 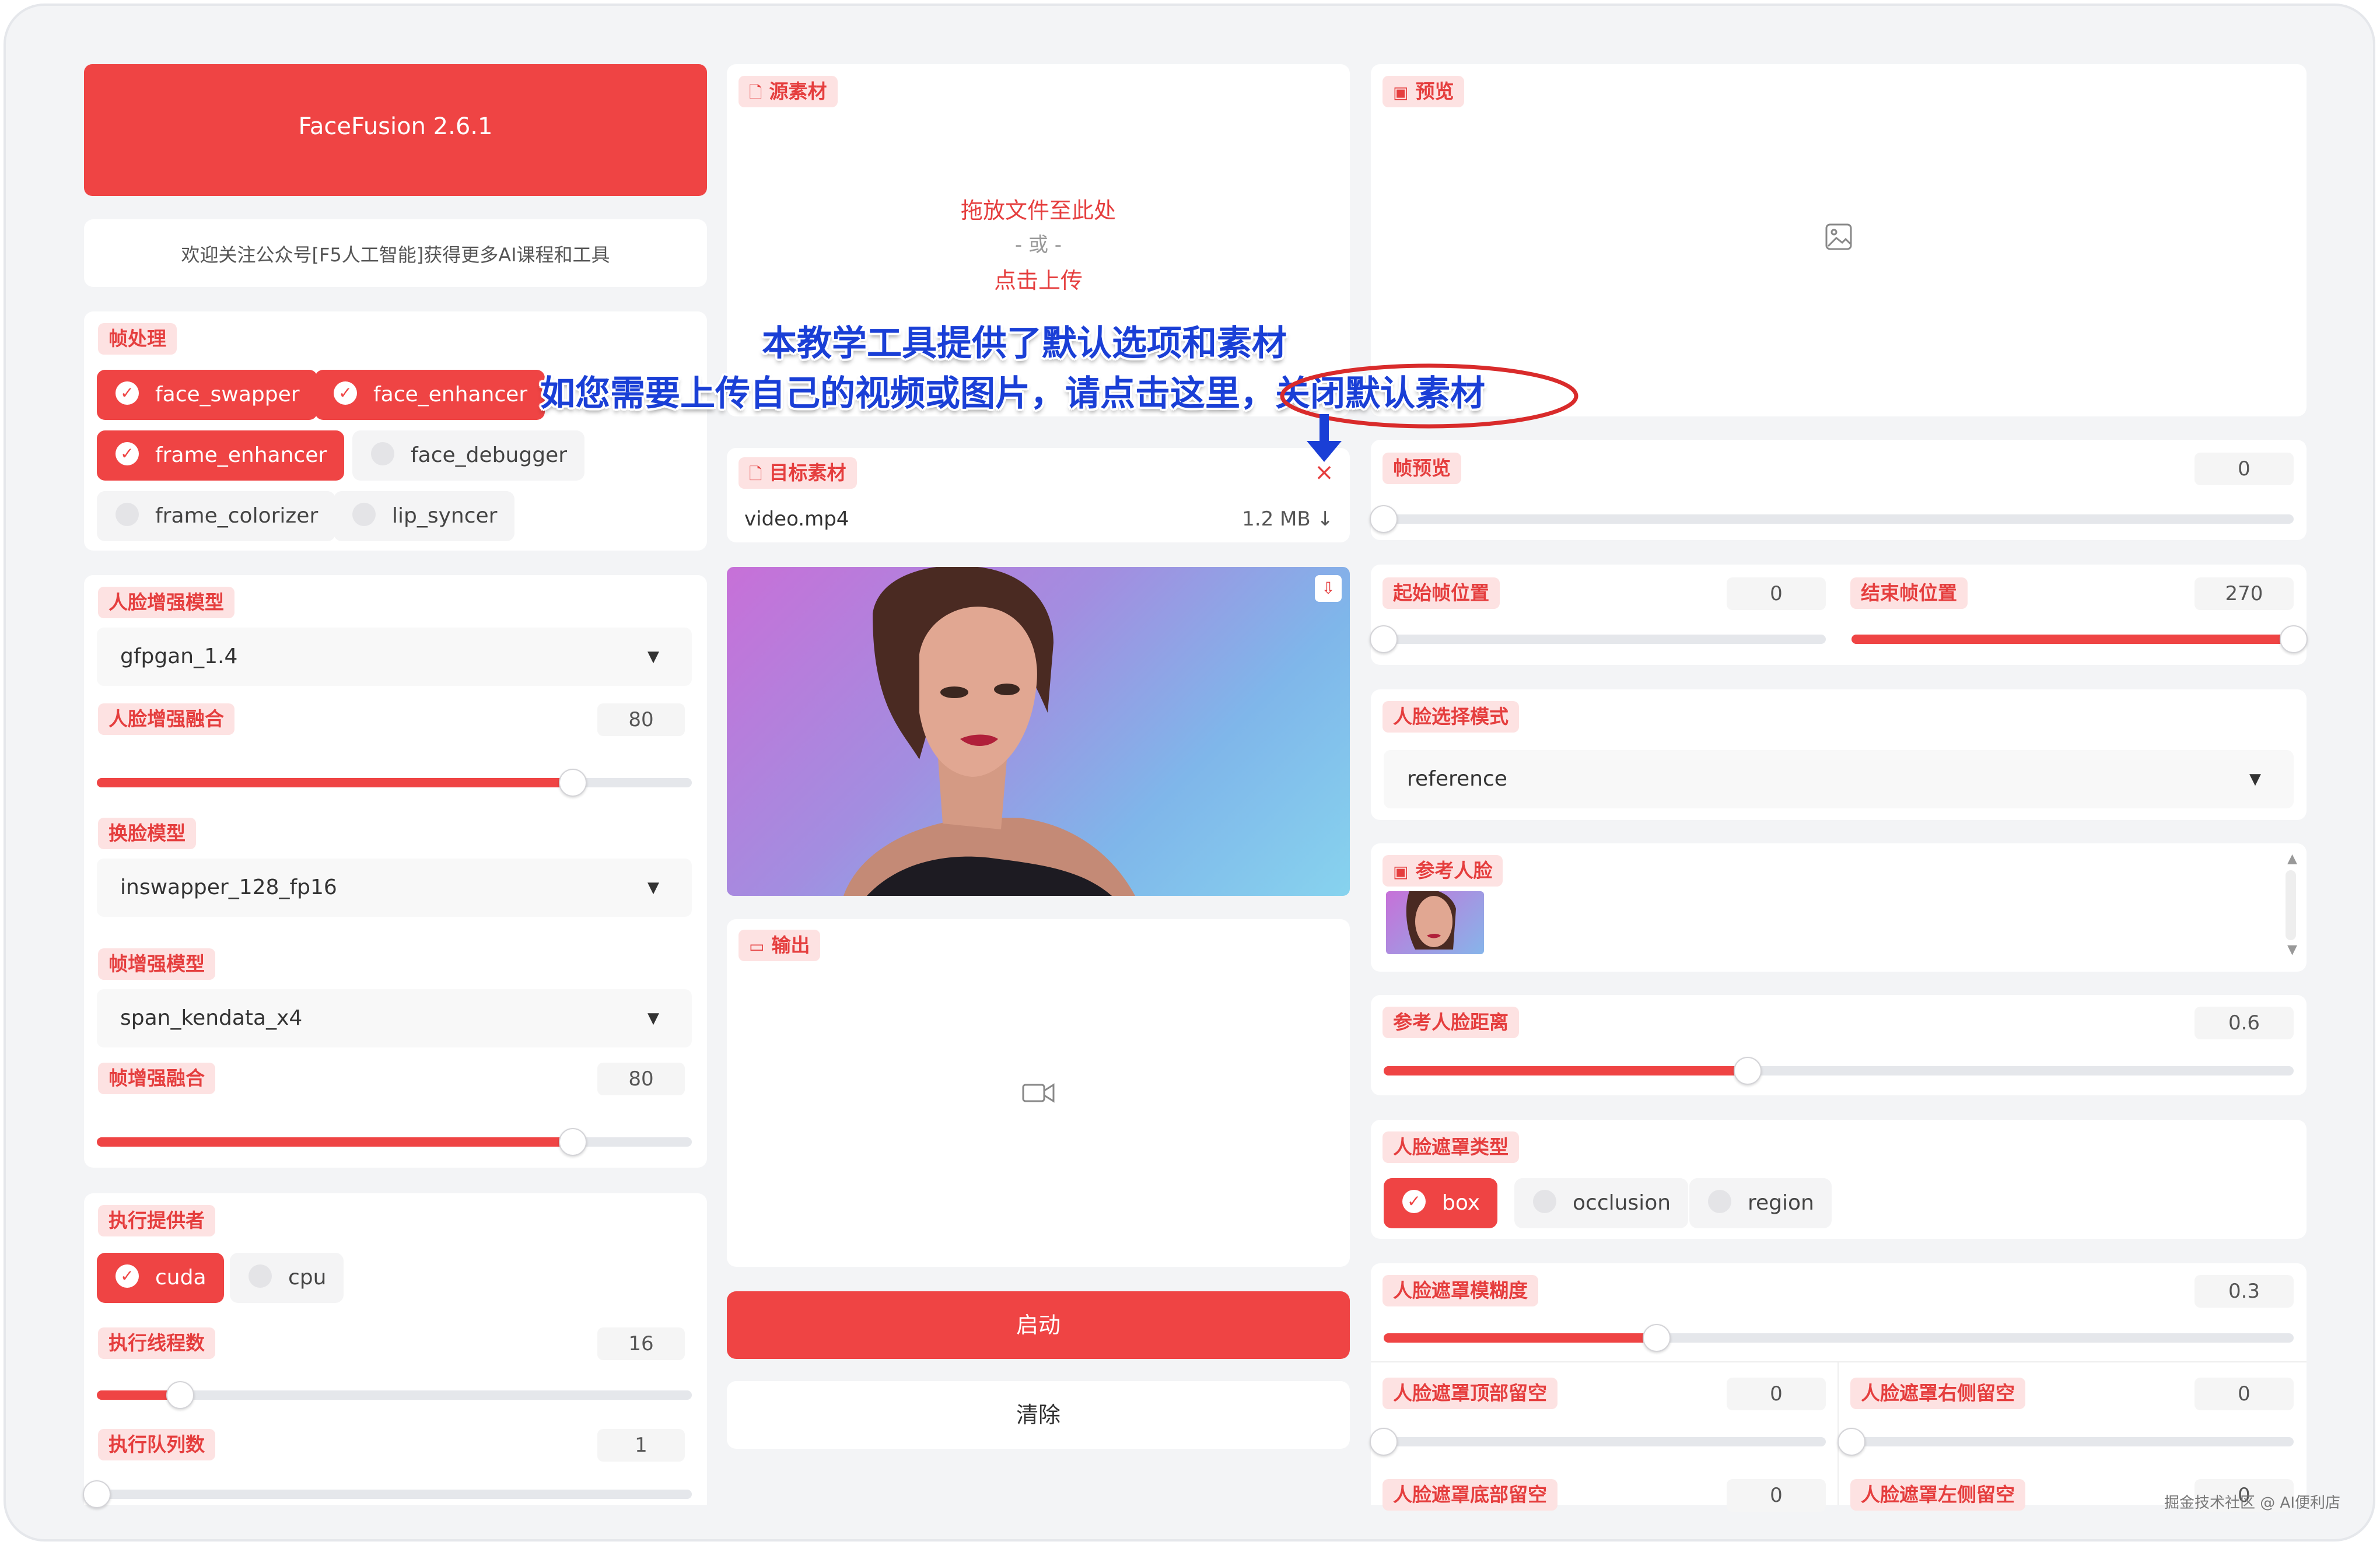 What do you see at coordinates (797, 473) in the screenshot?
I see `target-label: 🗋 目标素材` at bounding box center [797, 473].